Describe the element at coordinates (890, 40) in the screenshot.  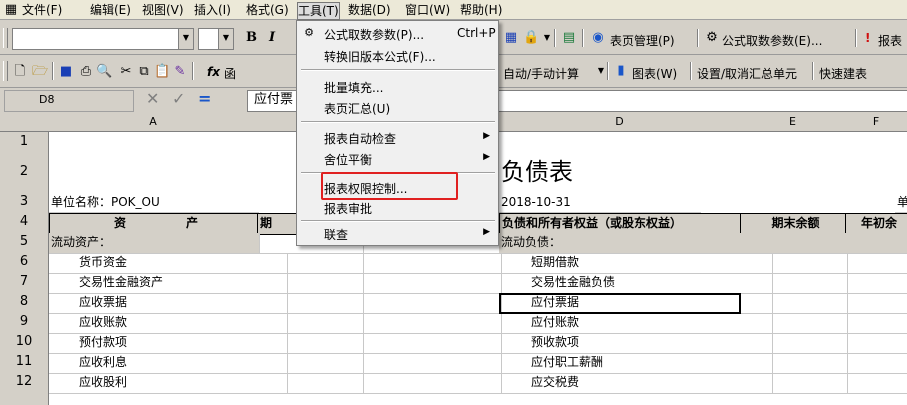
I see `report-button: 报表` at that location.